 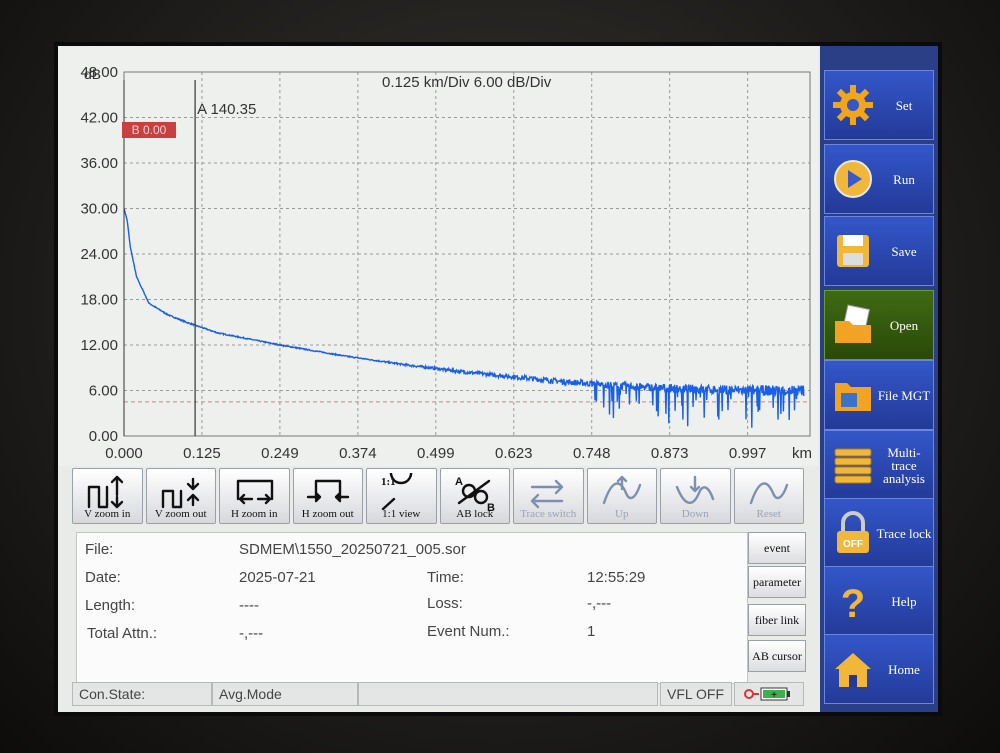 I want to click on h-zoom-out-icon, so click(x=327, y=491).